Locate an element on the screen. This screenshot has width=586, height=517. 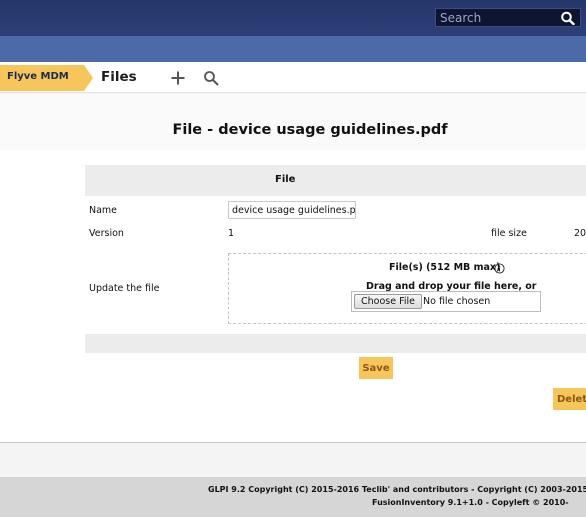
form-section-header: File is located at coordinates (335, 180).